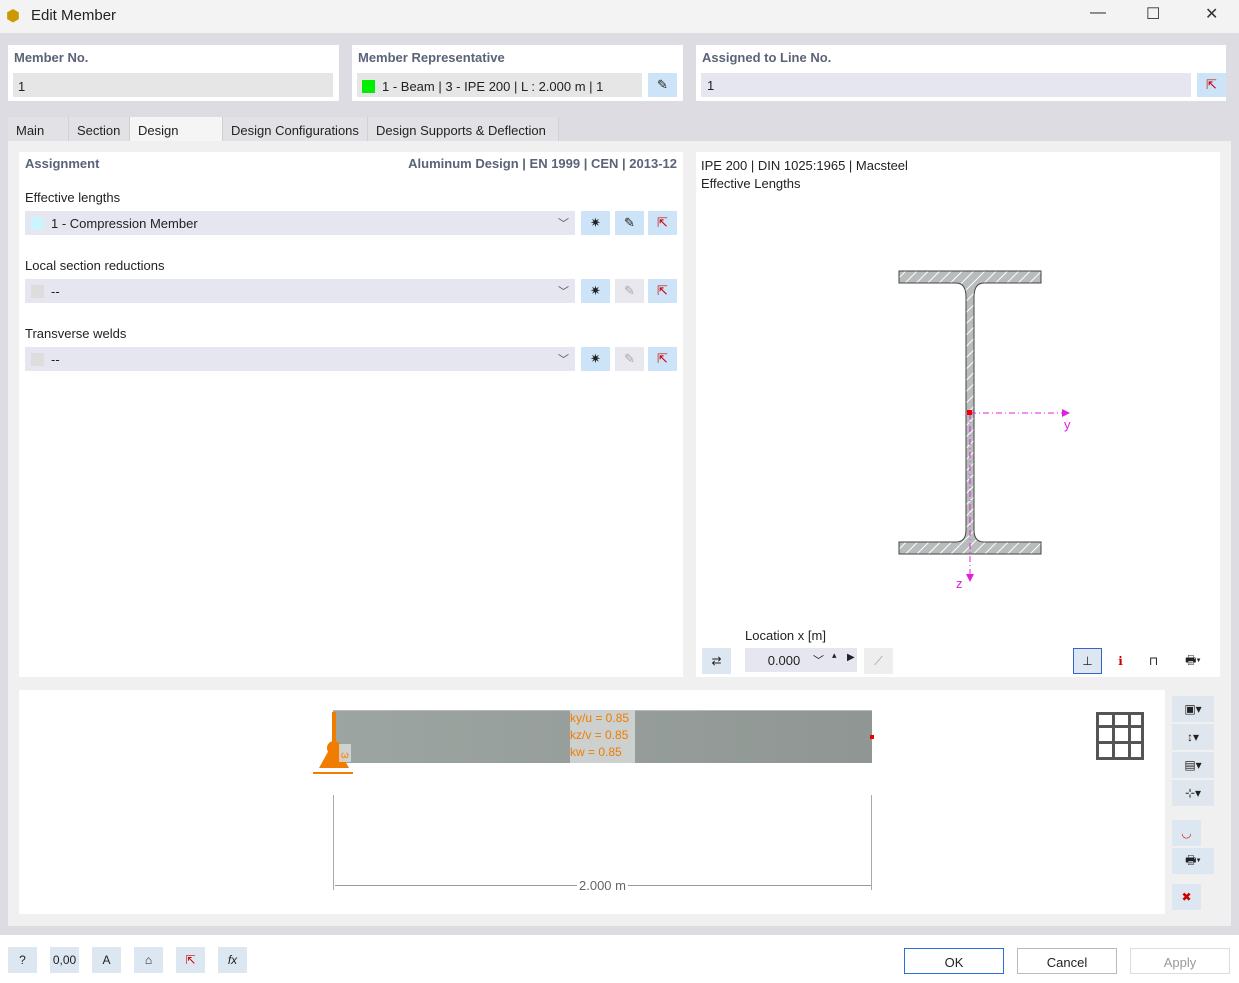 The height and width of the screenshot is (983, 1239). Describe the element at coordinates (662, 85) in the screenshot. I see `edit-member-rep-button: ✎` at that location.